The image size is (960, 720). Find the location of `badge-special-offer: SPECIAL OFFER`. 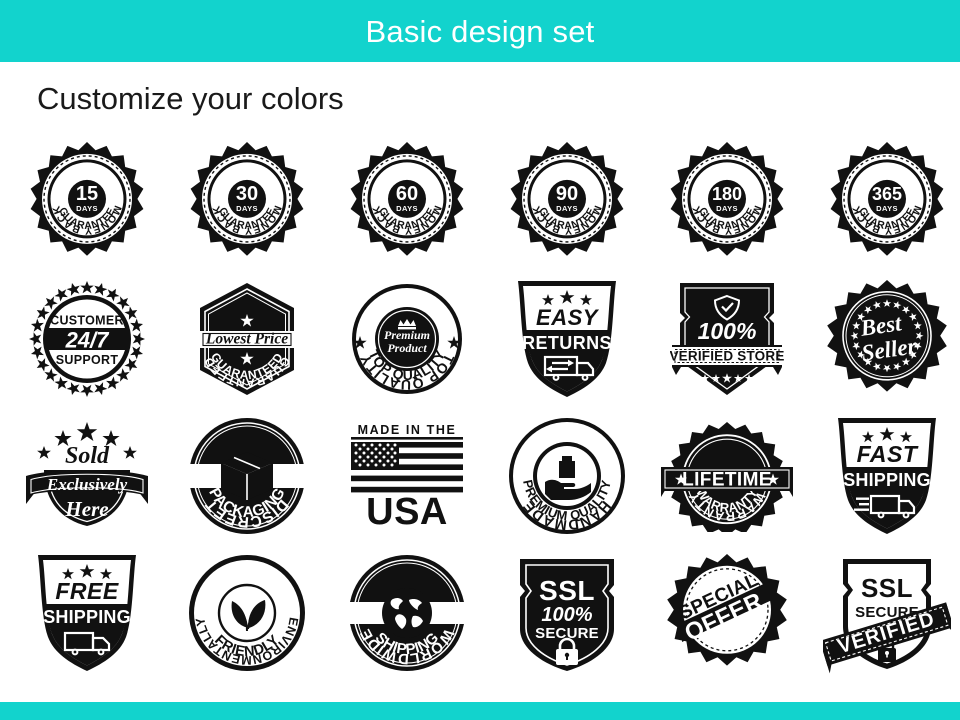

badge-special-offer: SPECIAL OFFER is located at coordinates (726, 612).